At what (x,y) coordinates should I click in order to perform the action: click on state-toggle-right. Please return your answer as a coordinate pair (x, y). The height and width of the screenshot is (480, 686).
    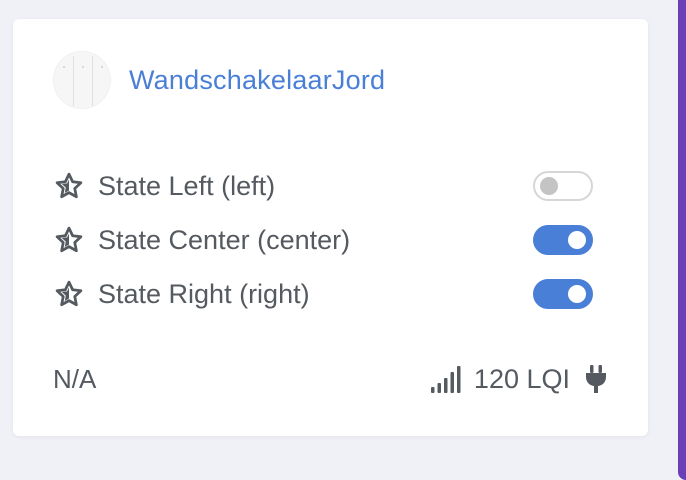
    Looking at the image, I should click on (563, 294).